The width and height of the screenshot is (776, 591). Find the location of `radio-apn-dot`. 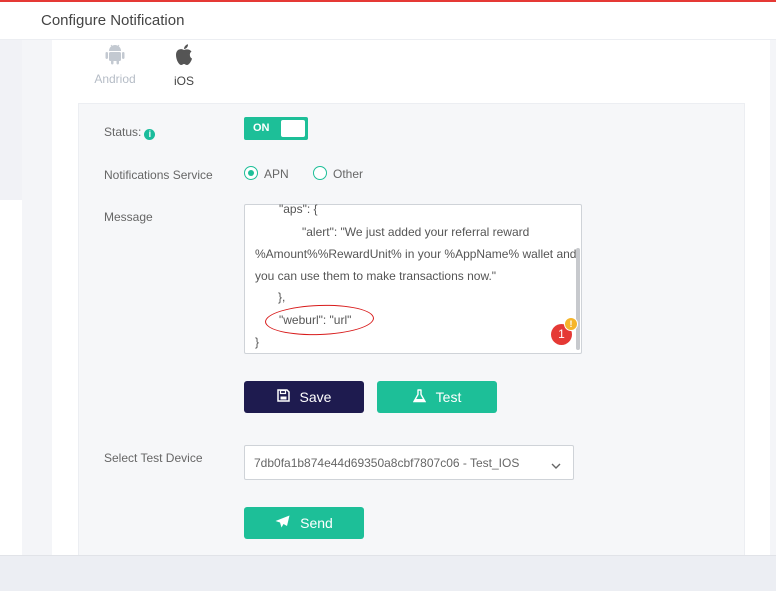

radio-apn-dot is located at coordinates (251, 173).